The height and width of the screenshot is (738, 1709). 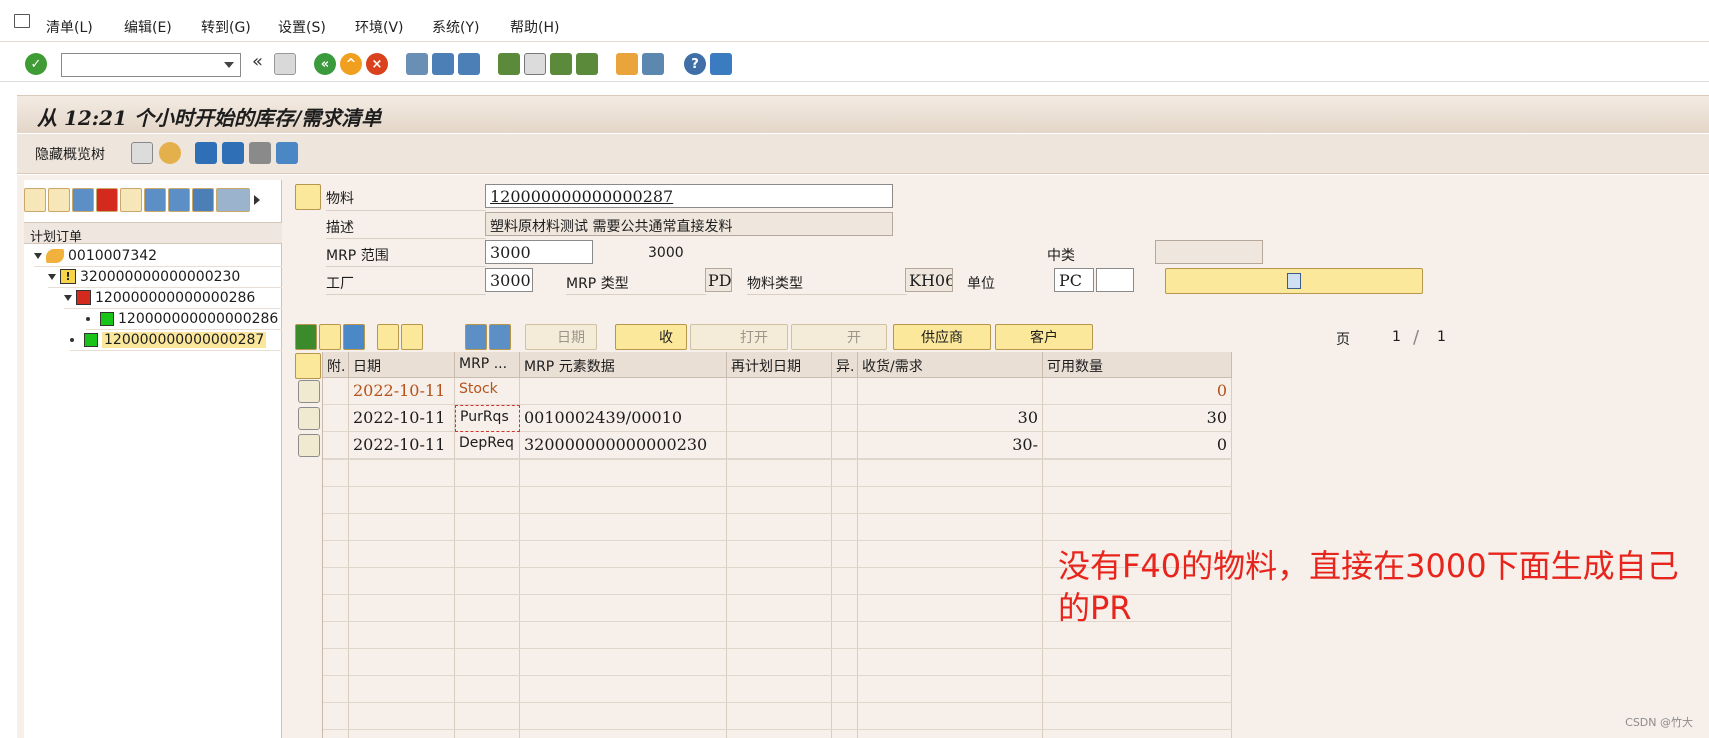 I want to click on tree-node: 120000000000000287, so click(x=176, y=340).